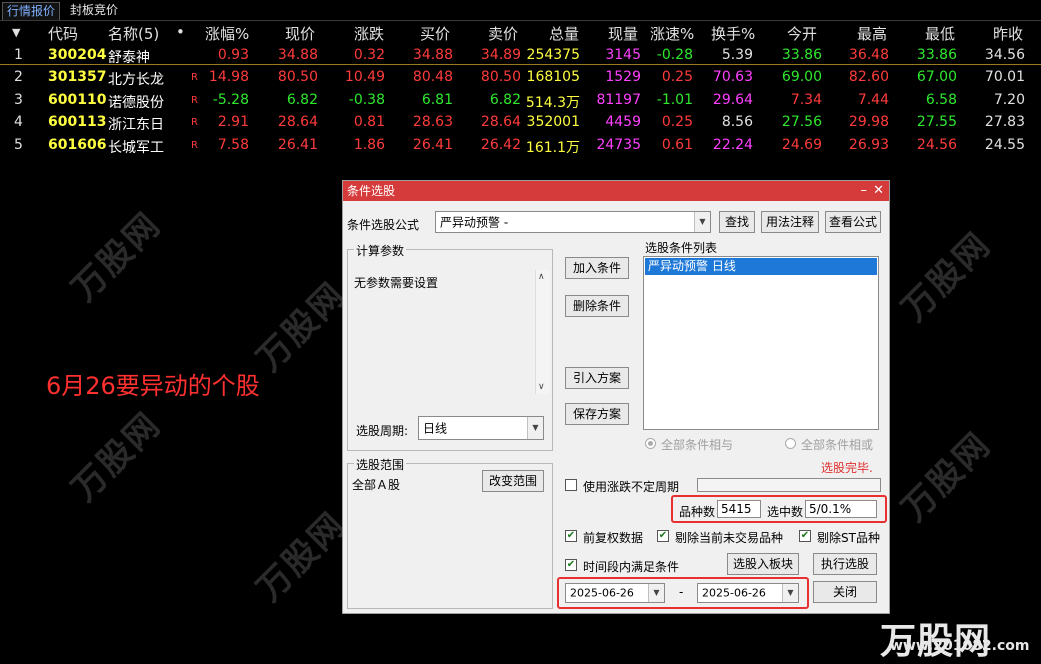 The image size is (1041, 664). Describe the element at coordinates (789, 485) in the screenshot. I see `unfixed-period-field` at that location.